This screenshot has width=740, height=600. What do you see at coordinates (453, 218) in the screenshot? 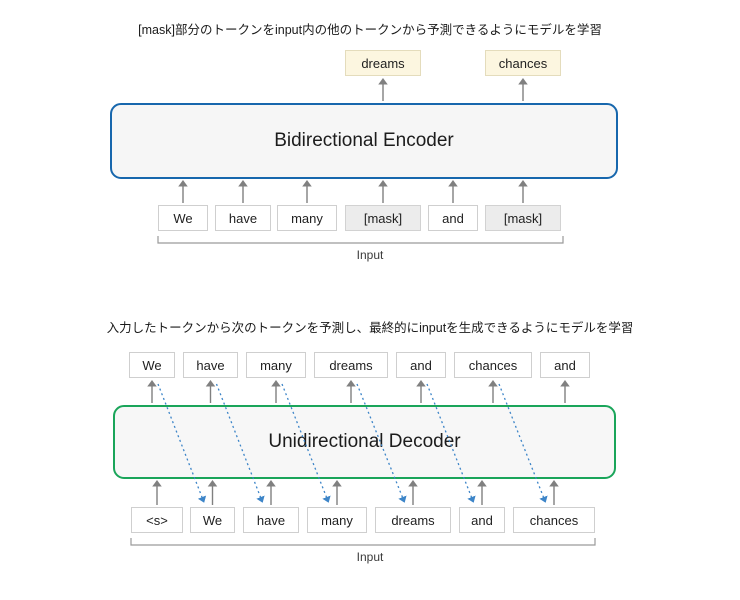
I see `encoder-input-token: and` at bounding box center [453, 218].